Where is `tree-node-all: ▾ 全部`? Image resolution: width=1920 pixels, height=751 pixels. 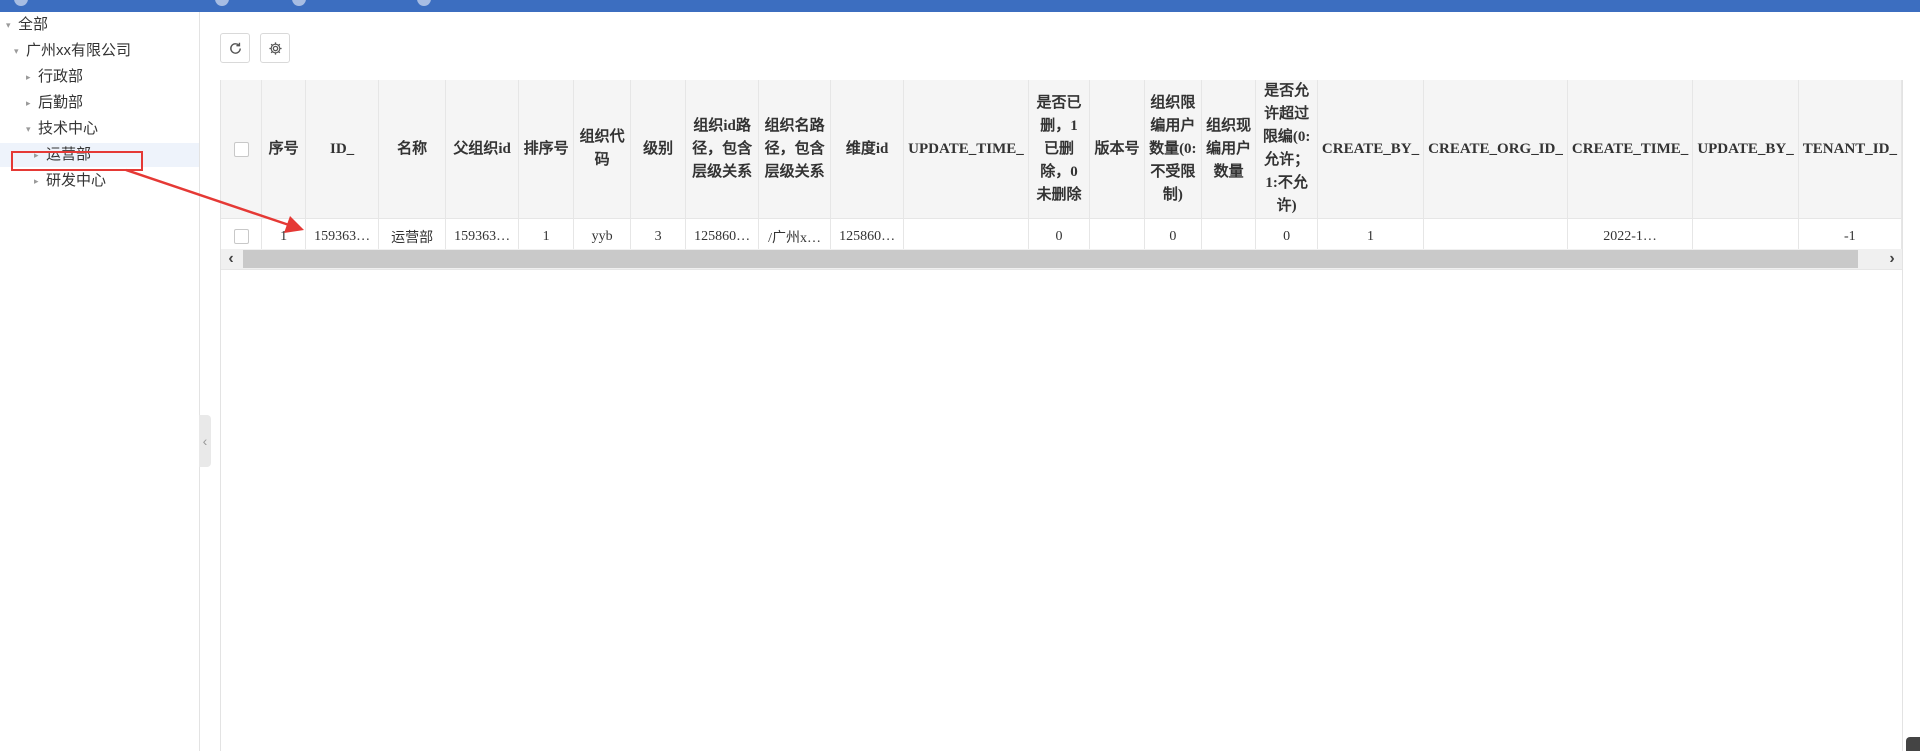 tree-node-all: ▾ 全部 is located at coordinates (27, 25).